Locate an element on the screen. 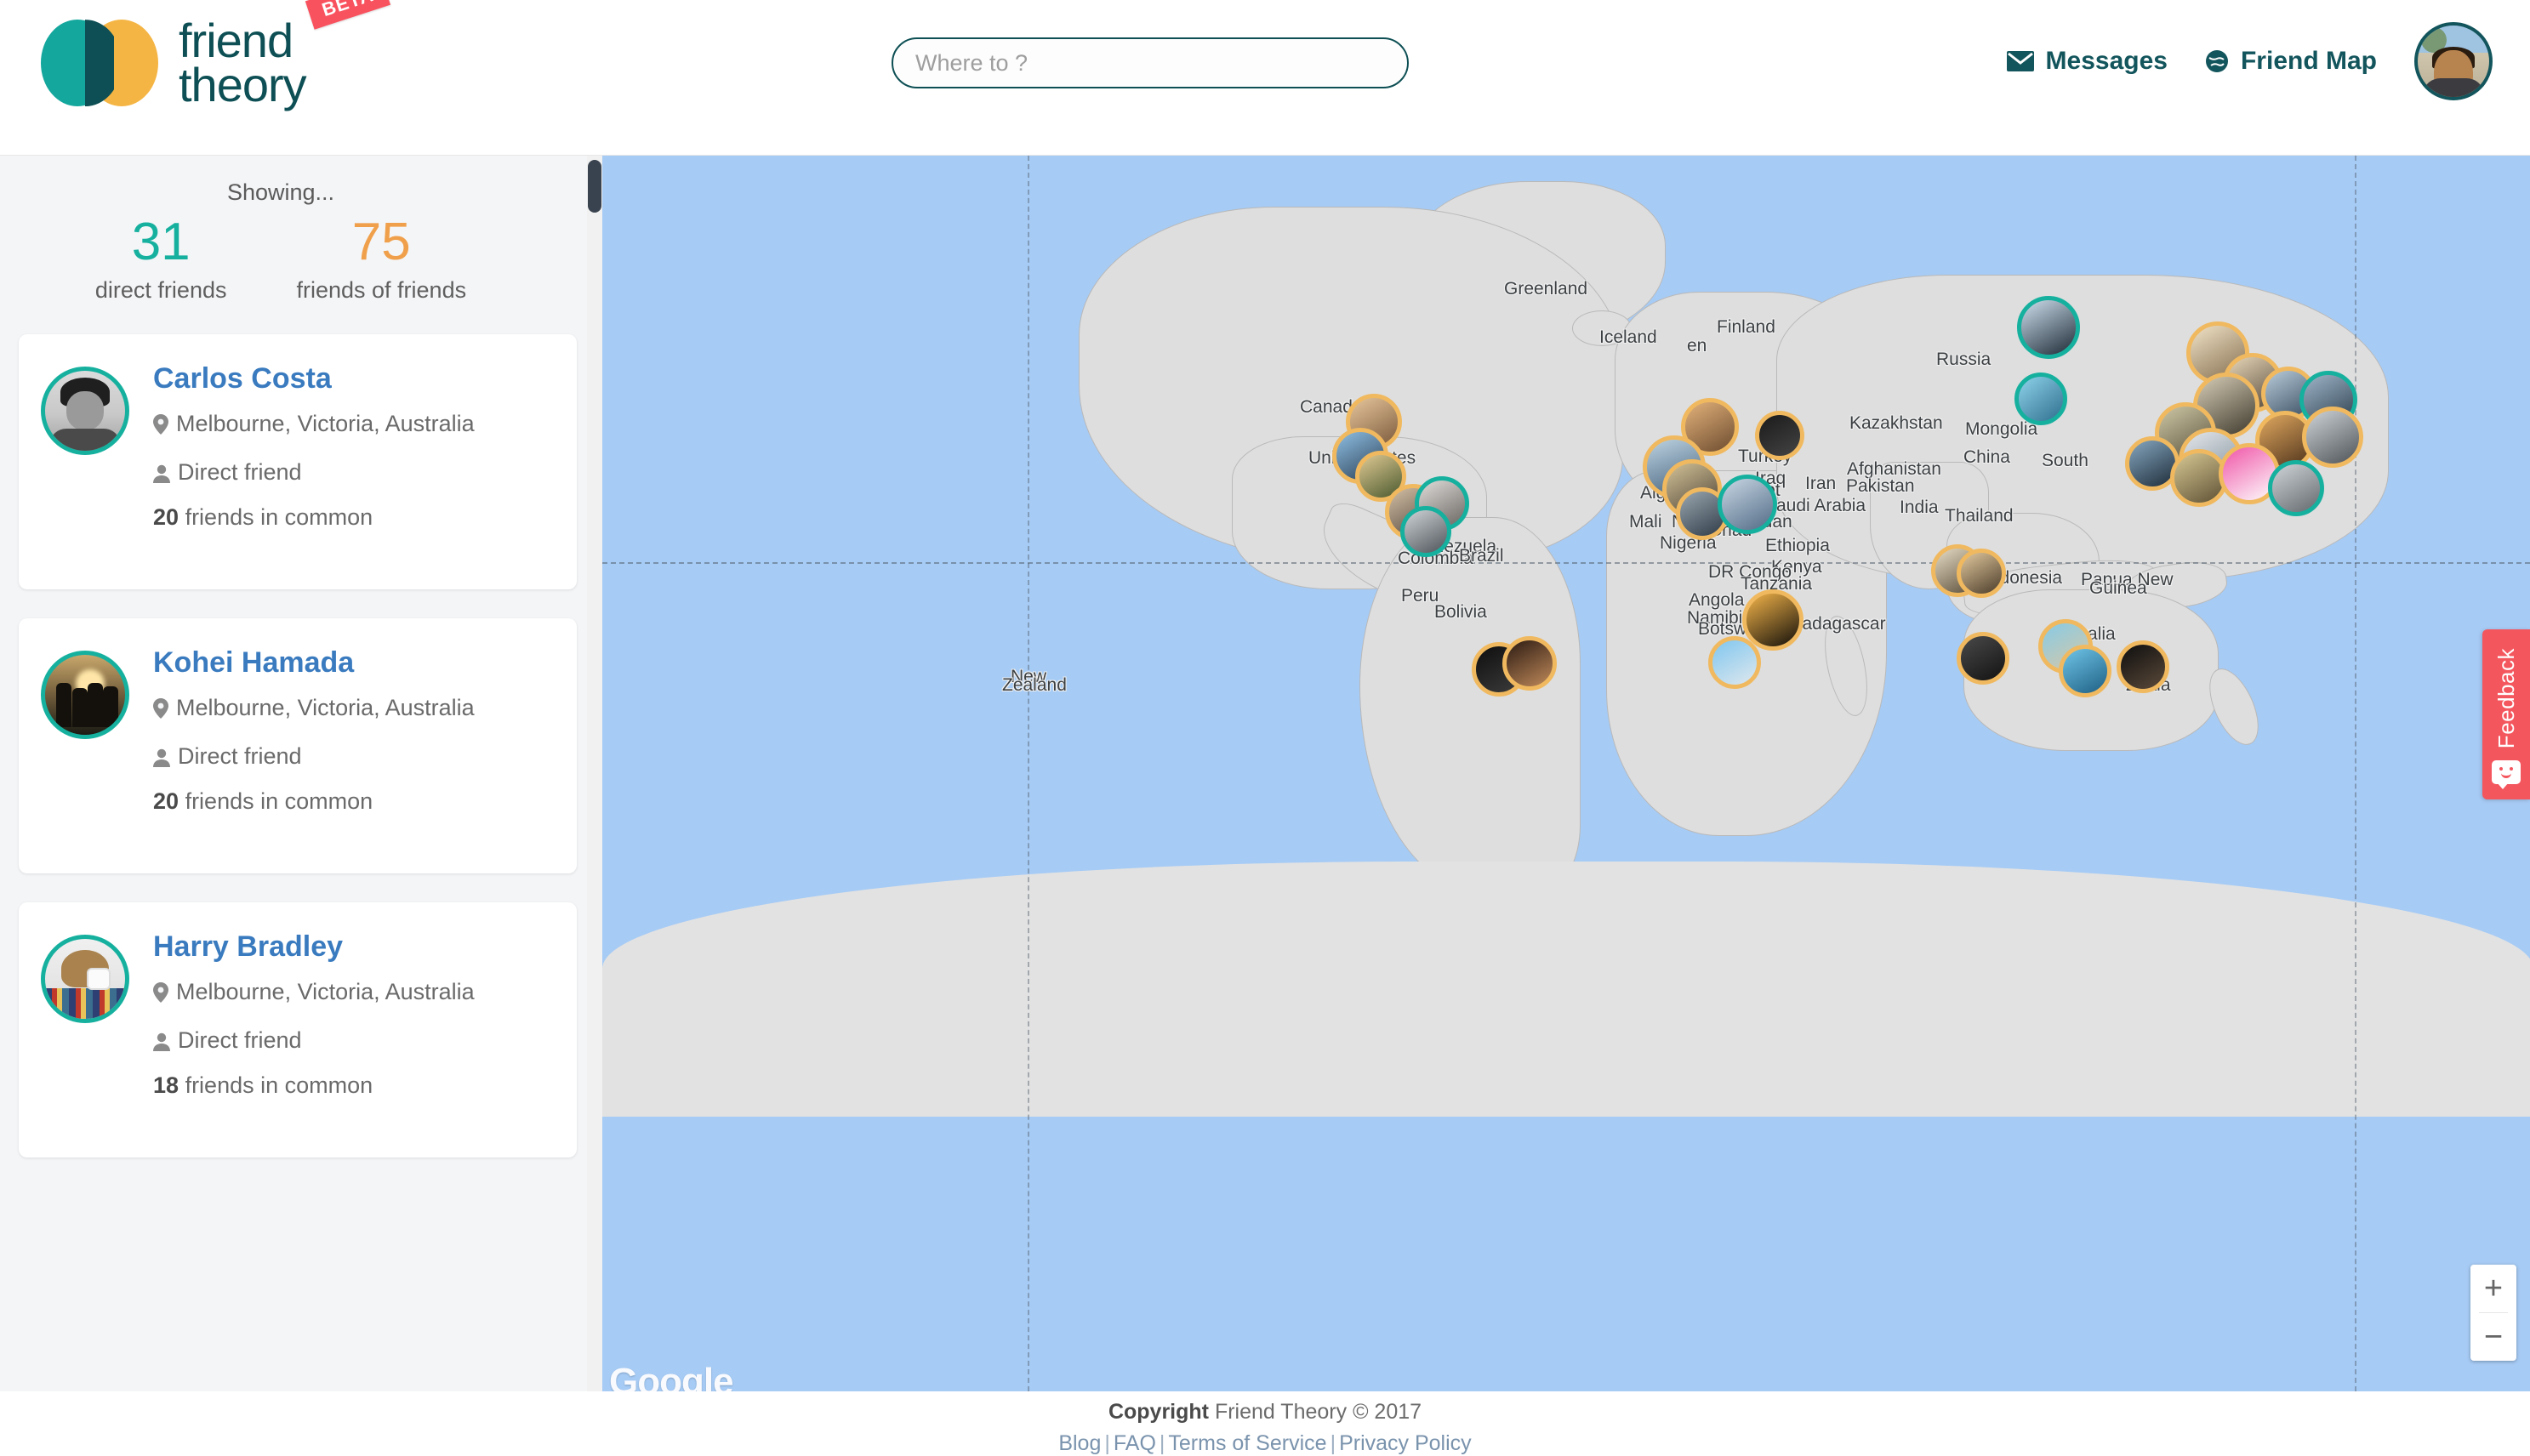 The height and width of the screenshot is (1456, 2530). footer-copyright: Copyright Friend Theory © 2017 is located at coordinates (1265, 1412).